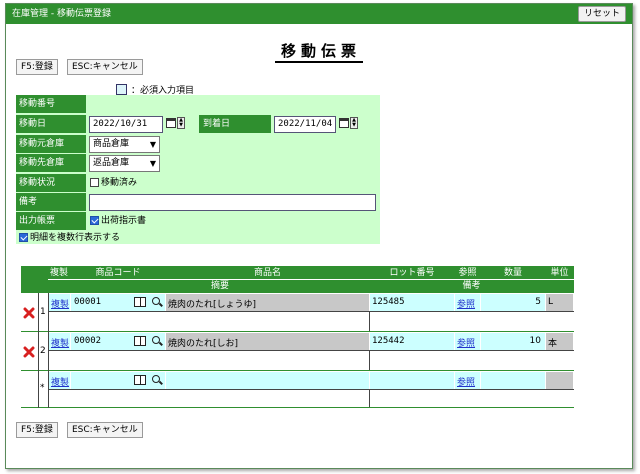 The width and height of the screenshot is (640, 474). Describe the element at coordinates (51, 183) in the screenshot. I see `label-status: 移動状況` at that location.